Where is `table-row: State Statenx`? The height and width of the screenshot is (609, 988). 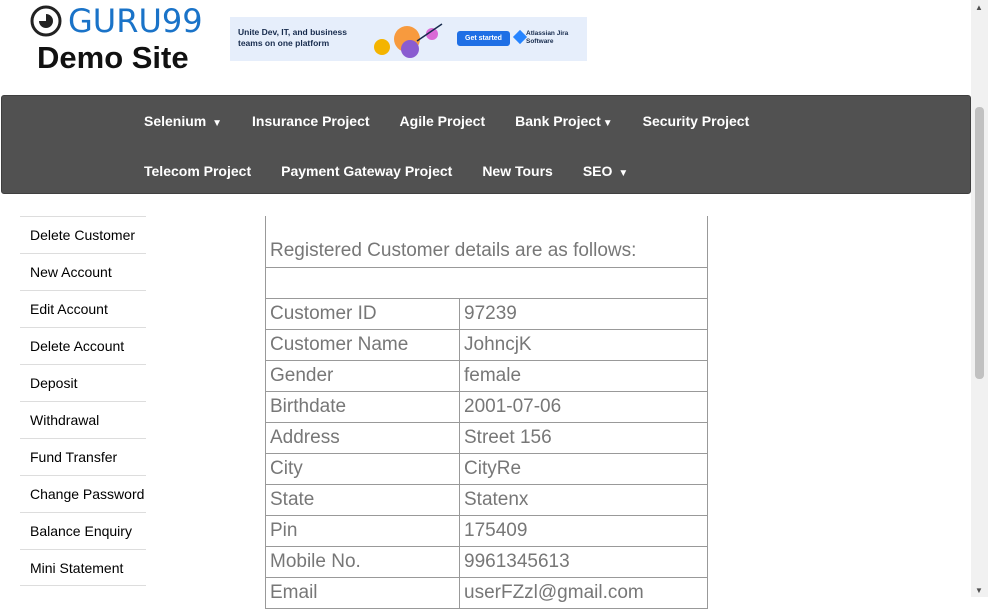 table-row: State Statenx is located at coordinates (486, 500).